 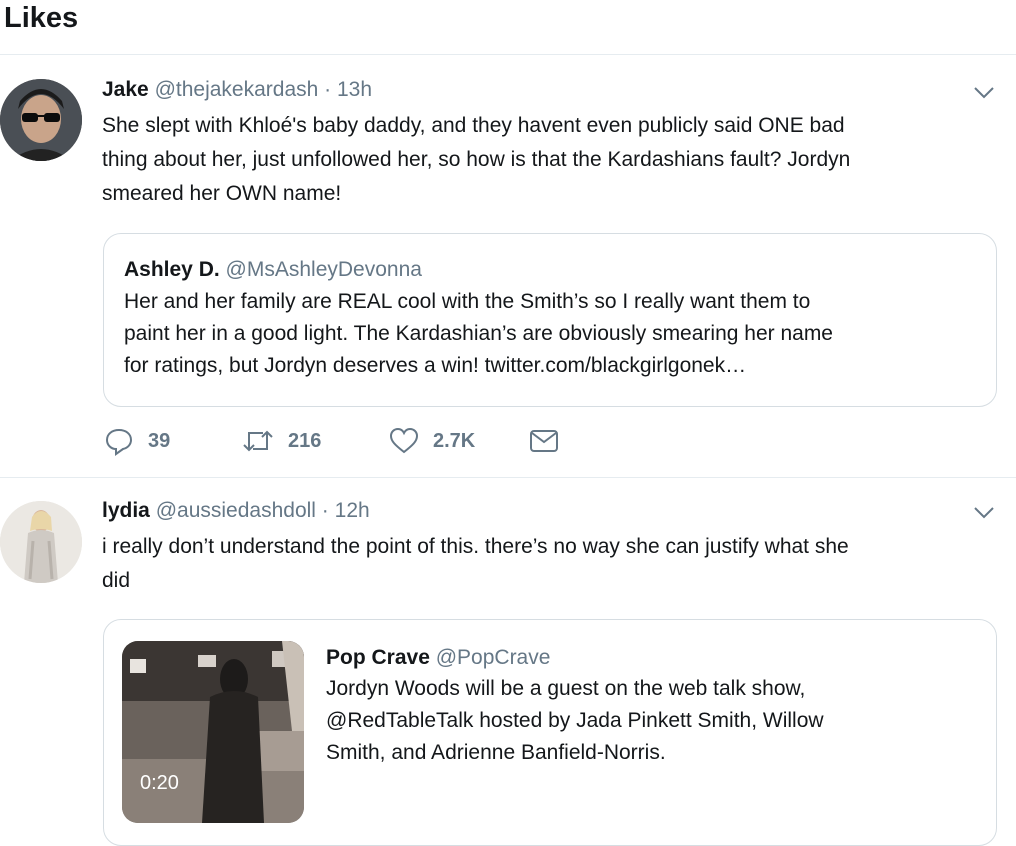 I want to click on quote-author-handle: @PopCrave, so click(x=493, y=657).